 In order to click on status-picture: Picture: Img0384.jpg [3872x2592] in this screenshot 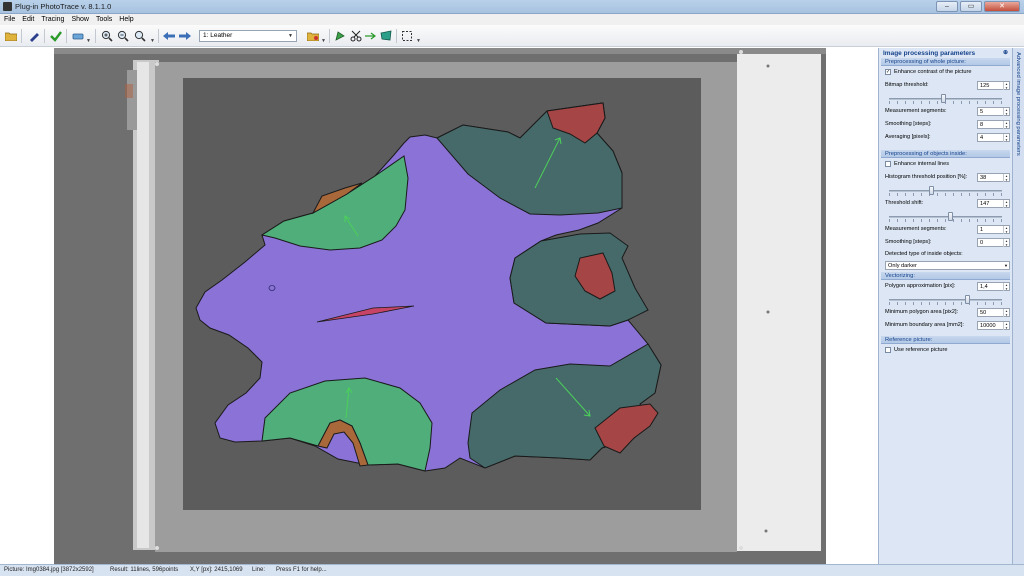, I will do `click(49, 570)`.